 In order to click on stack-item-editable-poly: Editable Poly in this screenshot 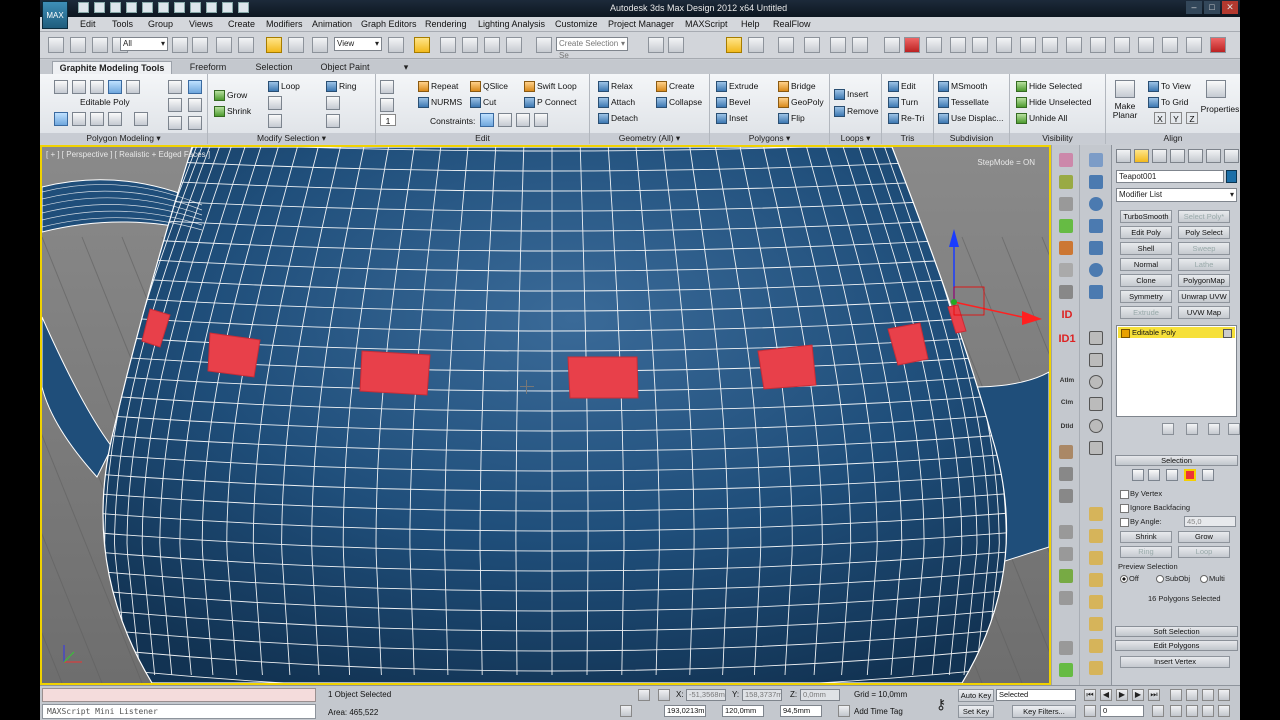, I will do `click(1176, 332)`.